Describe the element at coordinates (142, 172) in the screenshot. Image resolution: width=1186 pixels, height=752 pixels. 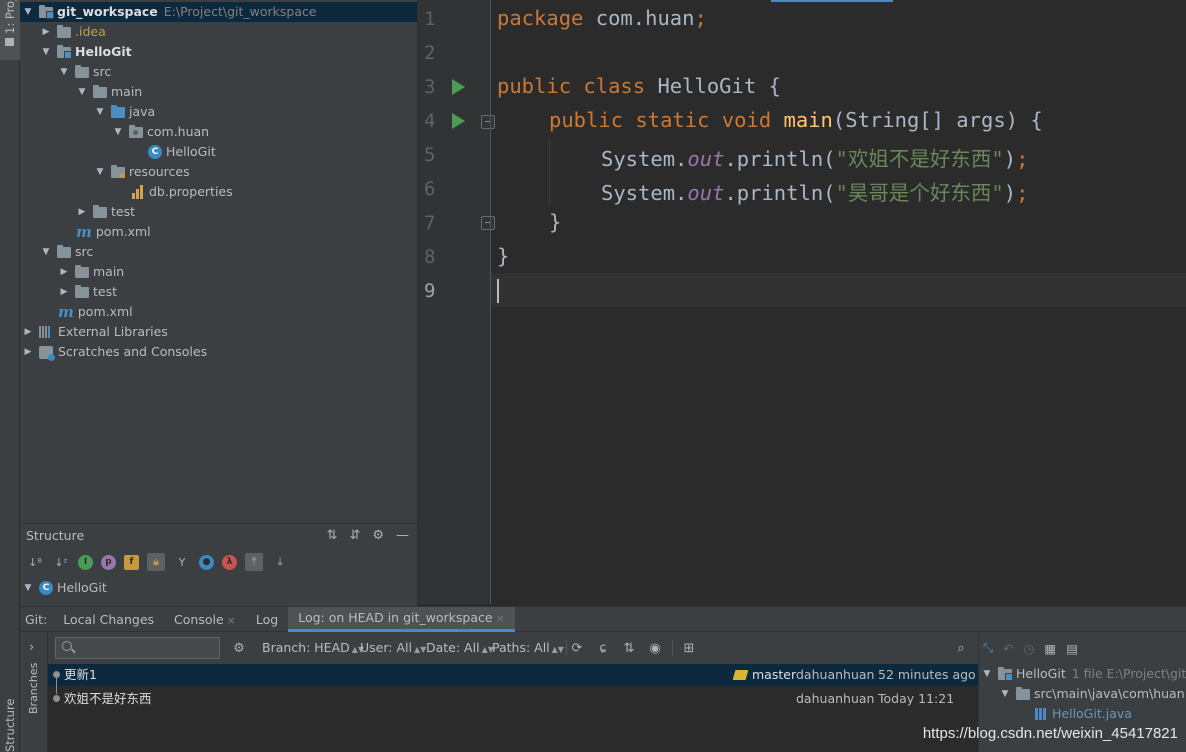
I see `tree-item-resources: ▼ resources` at that location.